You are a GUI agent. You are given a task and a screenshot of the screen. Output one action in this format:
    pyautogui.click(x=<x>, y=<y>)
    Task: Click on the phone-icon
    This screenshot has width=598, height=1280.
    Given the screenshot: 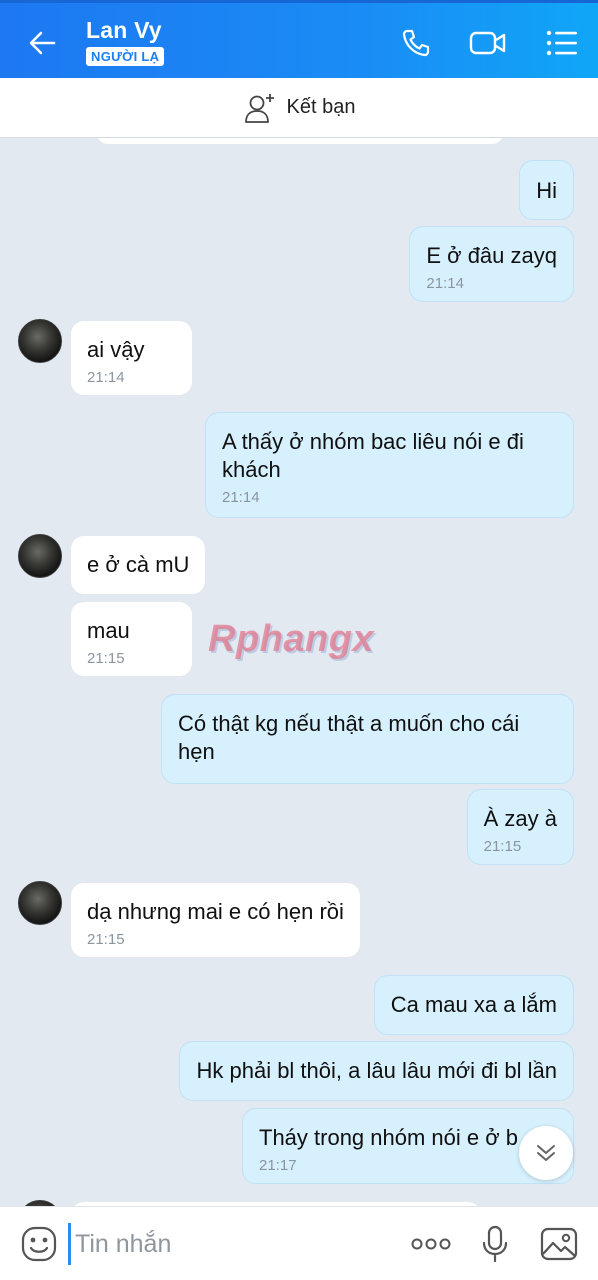 What is the action you would take?
    pyautogui.click(x=416, y=43)
    